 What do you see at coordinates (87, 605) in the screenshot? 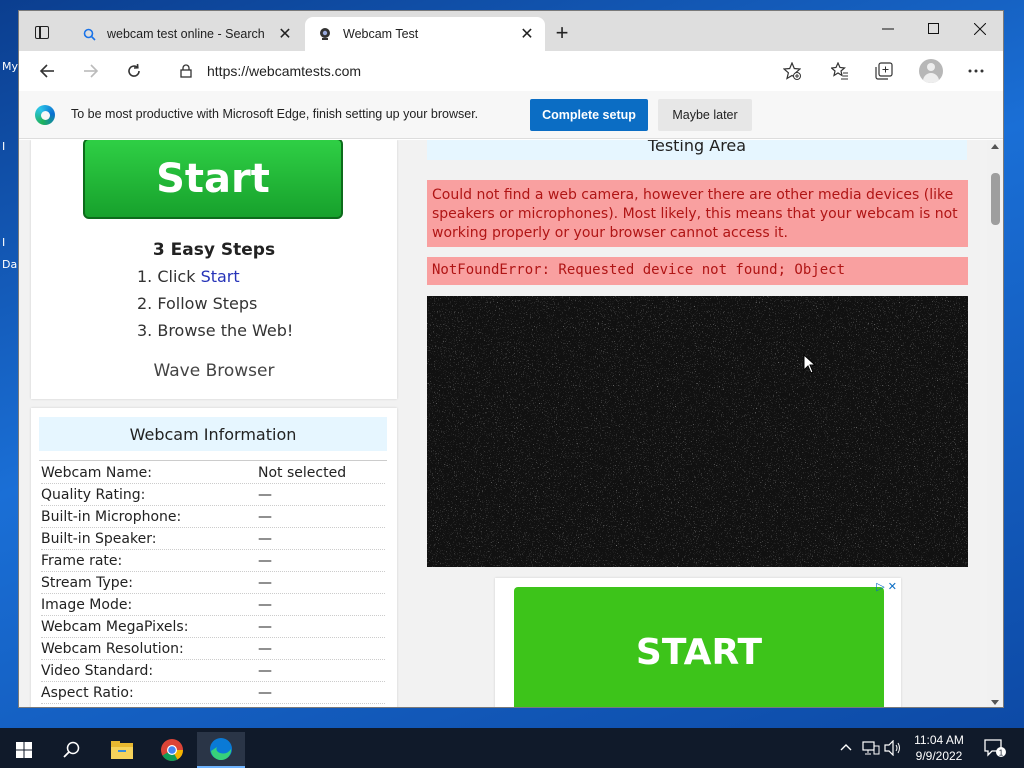
I see `info-key: Image Mode:` at bounding box center [87, 605].